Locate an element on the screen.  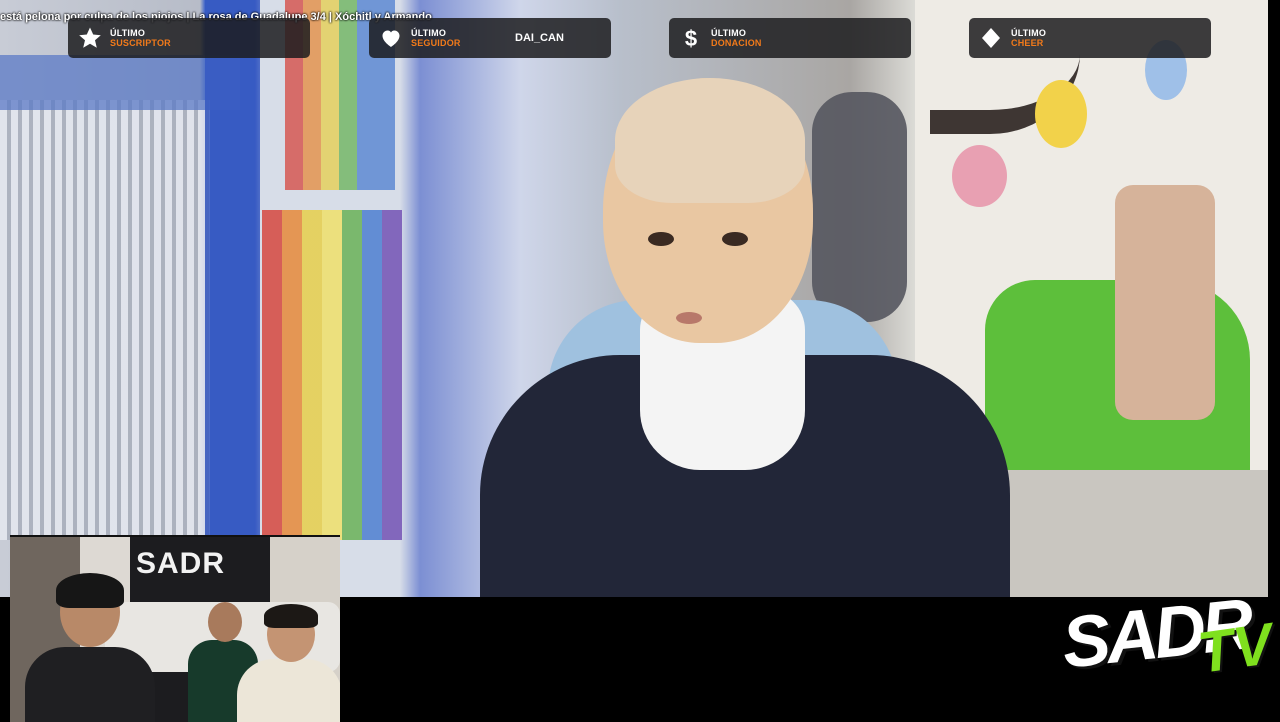
sadr-tv-logo: SADR TV is located at coordinates (1163, 647).